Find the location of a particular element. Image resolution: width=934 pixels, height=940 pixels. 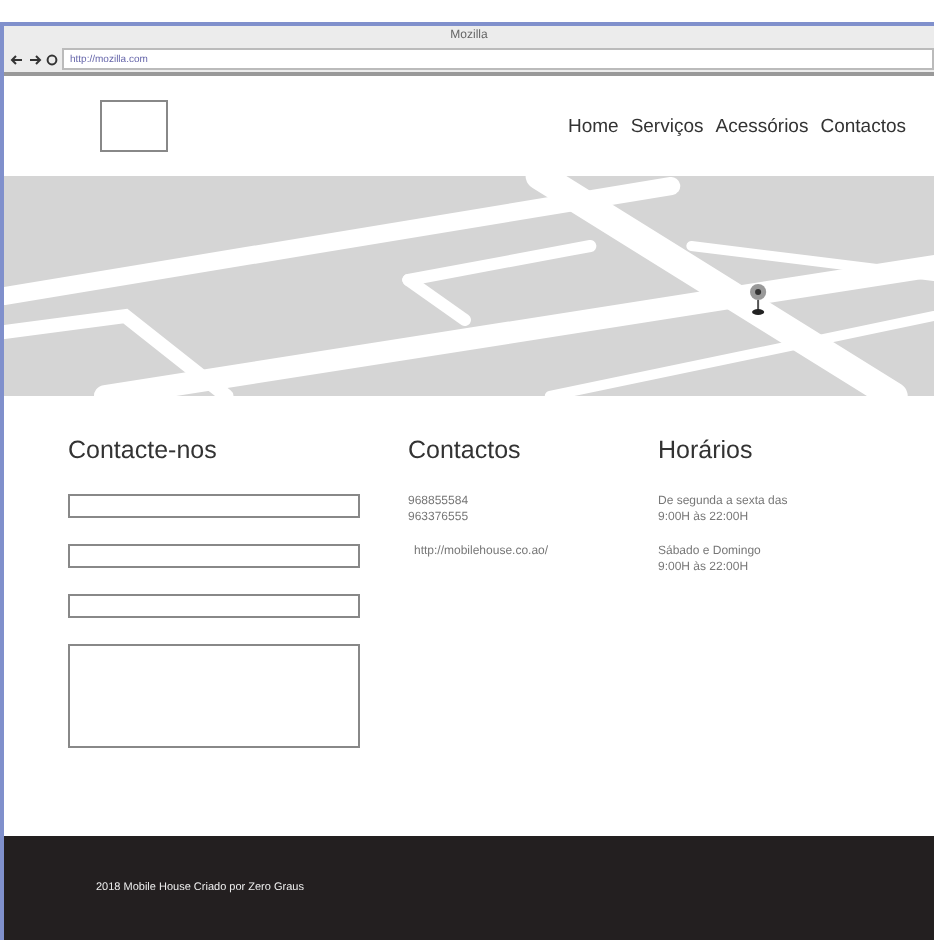

reload-icon is located at coordinates (52, 59).